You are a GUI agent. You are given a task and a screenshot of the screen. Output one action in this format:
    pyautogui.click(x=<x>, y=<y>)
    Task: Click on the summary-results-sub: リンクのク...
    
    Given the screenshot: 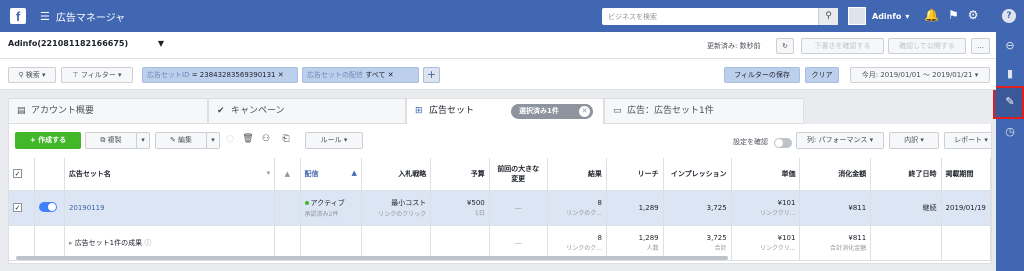 What is the action you would take?
    pyautogui.click(x=584, y=248)
    